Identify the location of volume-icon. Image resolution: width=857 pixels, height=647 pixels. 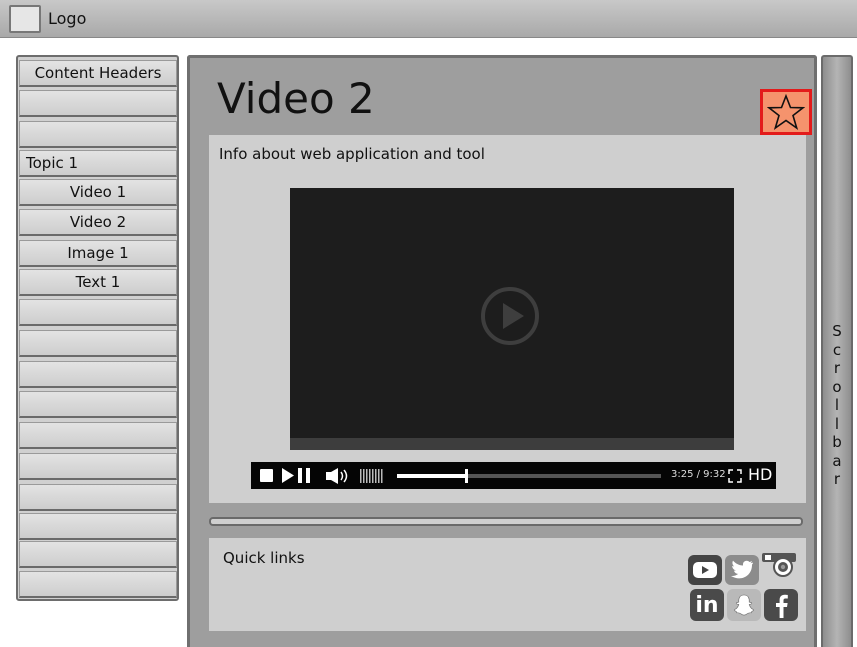
(357, 476).